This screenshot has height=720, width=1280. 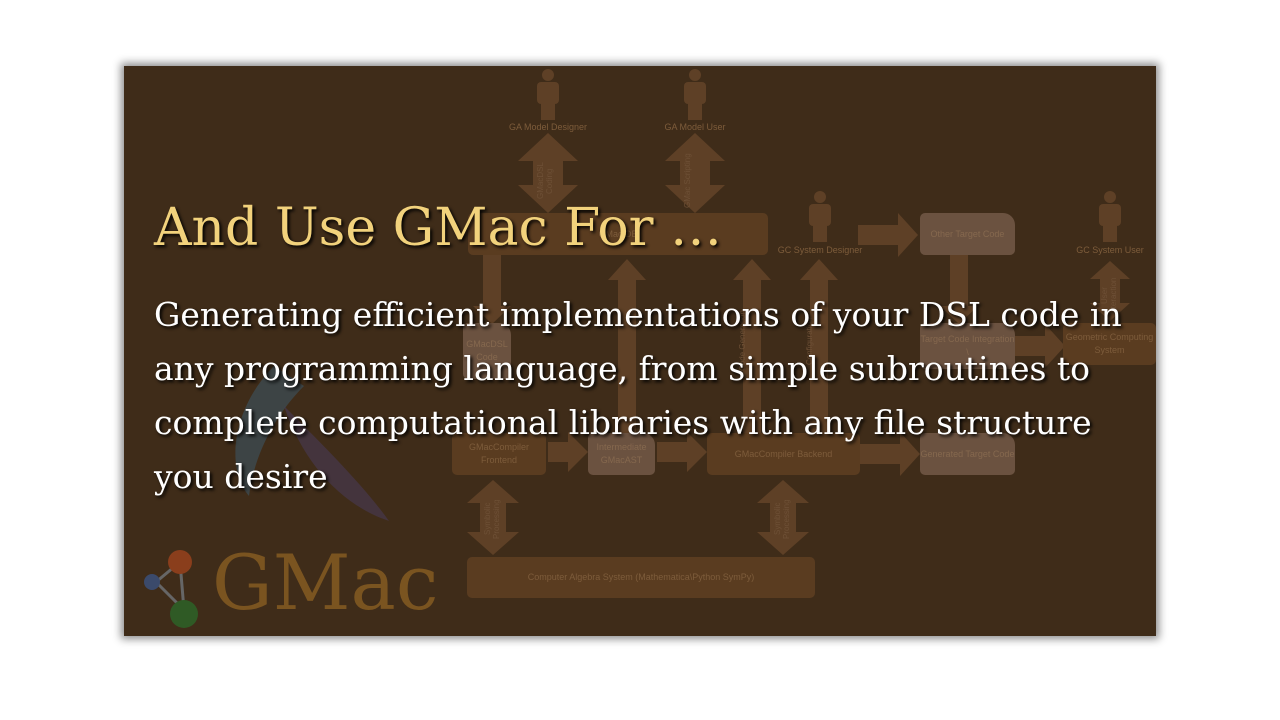 What do you see at coordinates (325, 582) in the screenshot?
I see `logo-text: GMac` at bounding box center [325, 582].